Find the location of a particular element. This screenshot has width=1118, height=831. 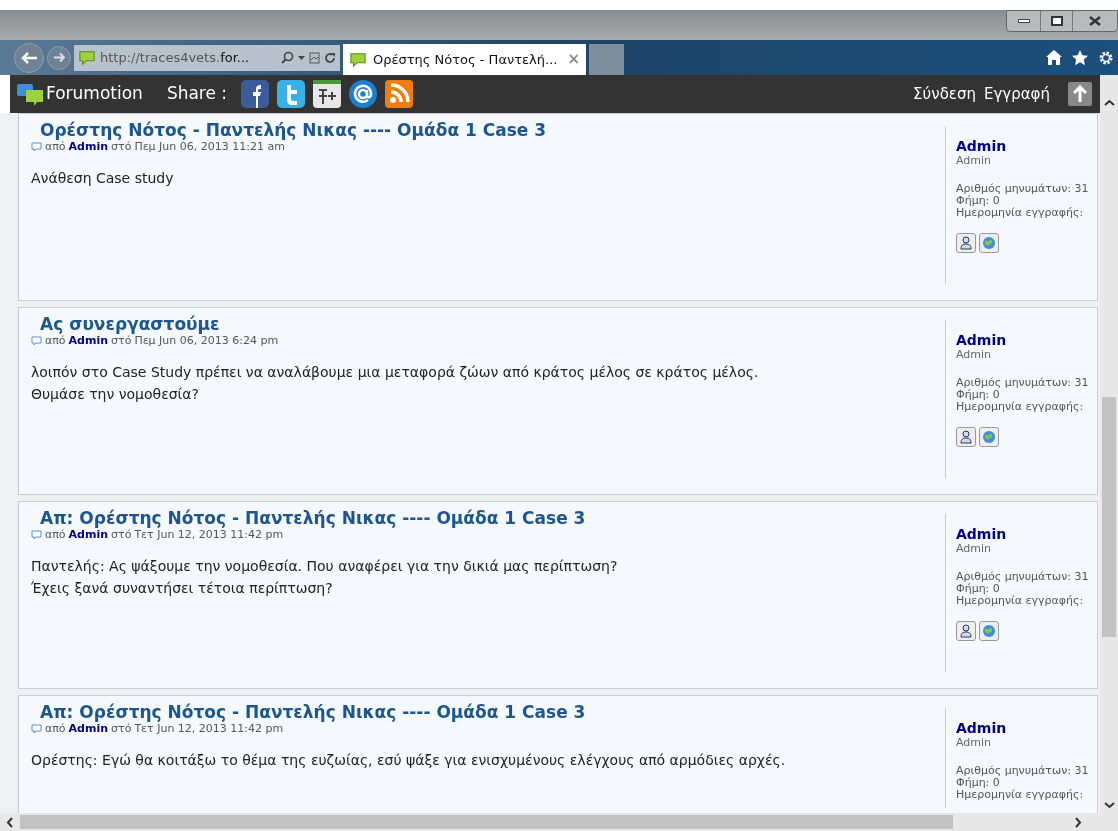

post-title: Ορέστης Νότος - Παντελής Νικας ---- Ομάδα 1 Case 3 is located at coordinates (488, 130).